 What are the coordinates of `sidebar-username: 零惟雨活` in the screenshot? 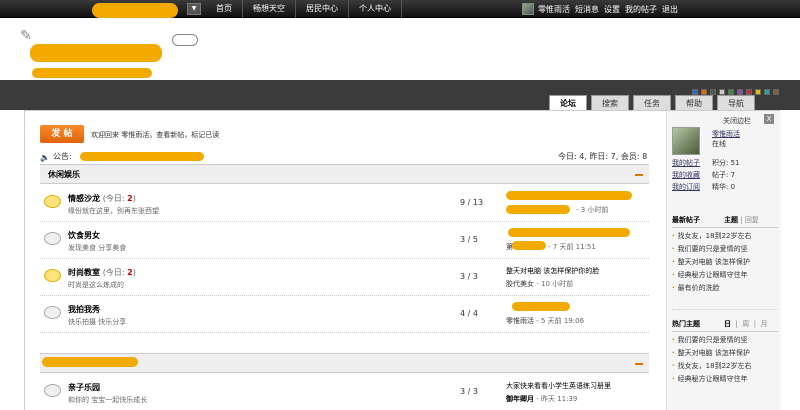 It's located at (726, 134).